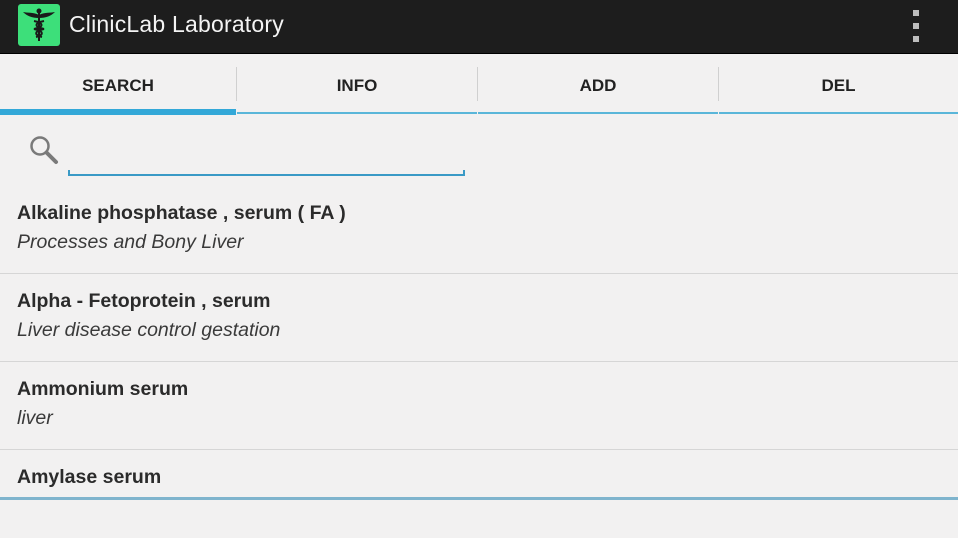  Describe the element at coordinates (39, 25) in the screenshot. I see `caduceus-icon` at that location.